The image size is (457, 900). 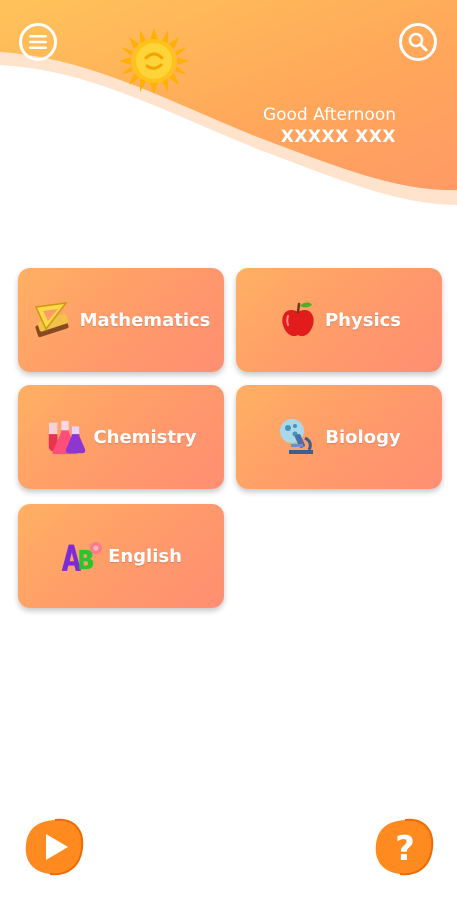 I want to click on flasks-icon, so click(x=66, y=437).